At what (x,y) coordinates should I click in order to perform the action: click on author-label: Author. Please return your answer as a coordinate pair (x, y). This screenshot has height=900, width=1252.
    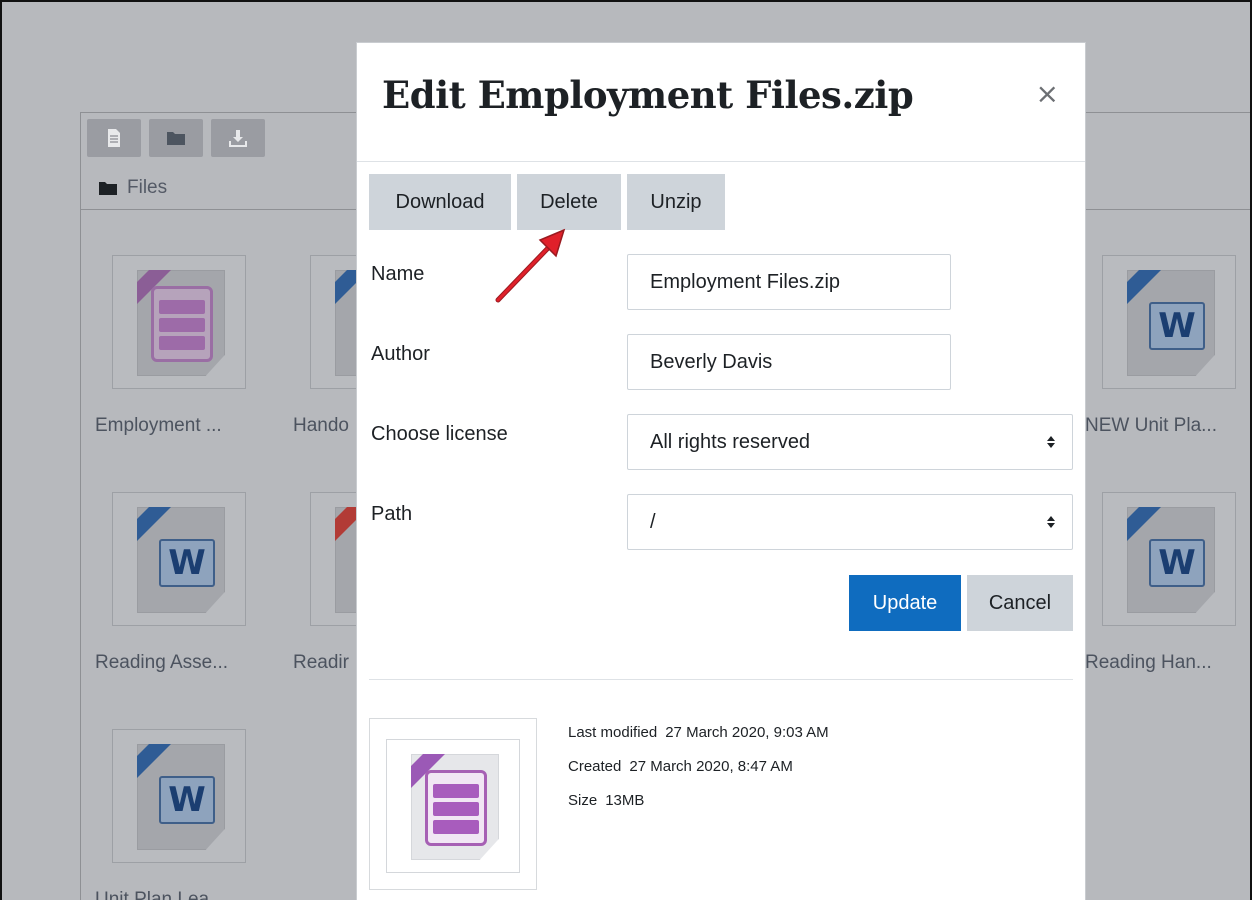
    Looking at the image, I should click on (400, 354).